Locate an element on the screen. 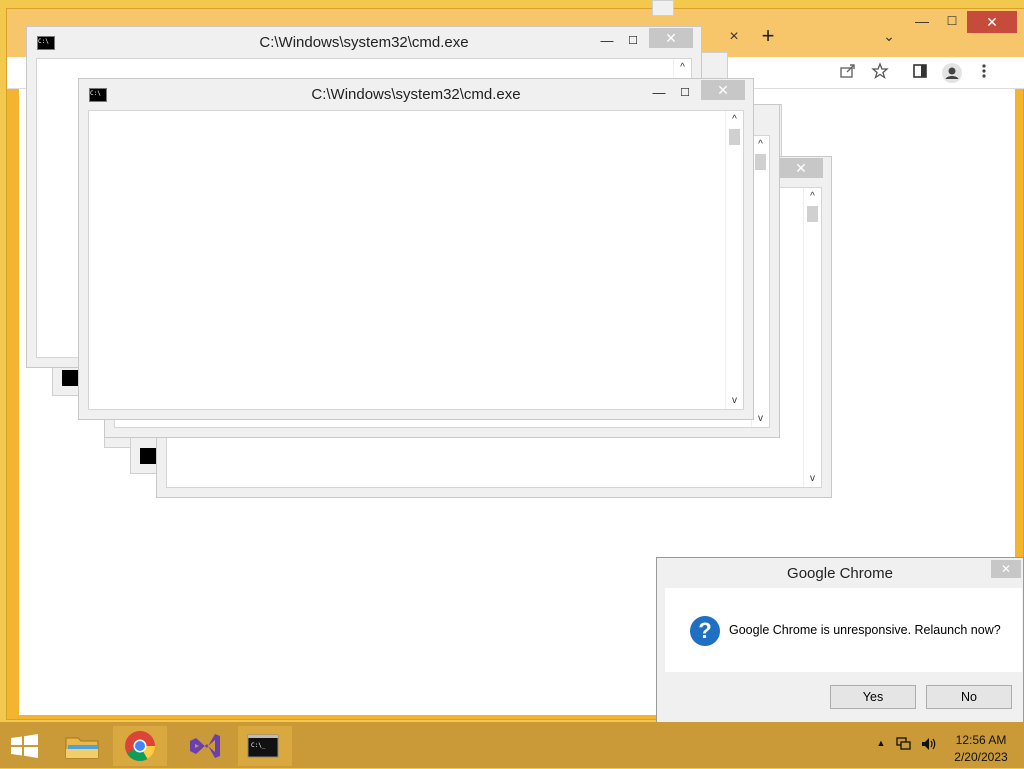 This screenshot has height=769, width=1024. windows-logo-icon is located at coordinates (24, 746).